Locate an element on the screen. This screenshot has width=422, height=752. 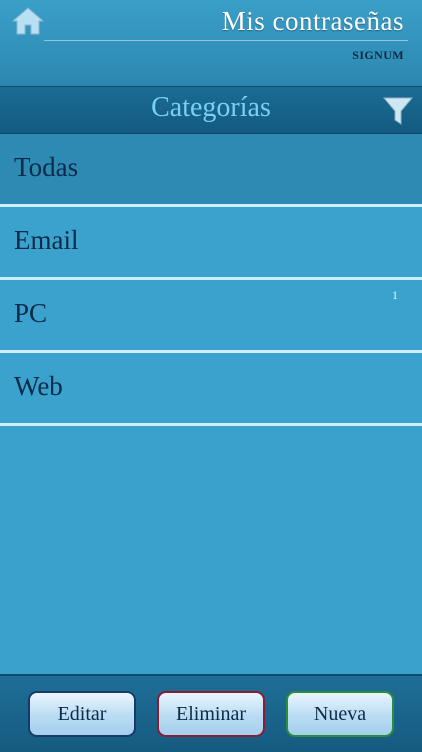
category-row-web: Web is located at coordinates (211, 389).